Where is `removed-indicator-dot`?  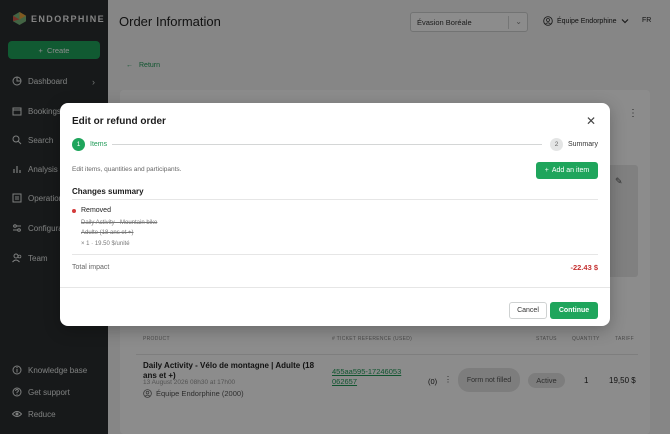 removed-indicator-dot is located at coordinates (74, 211).